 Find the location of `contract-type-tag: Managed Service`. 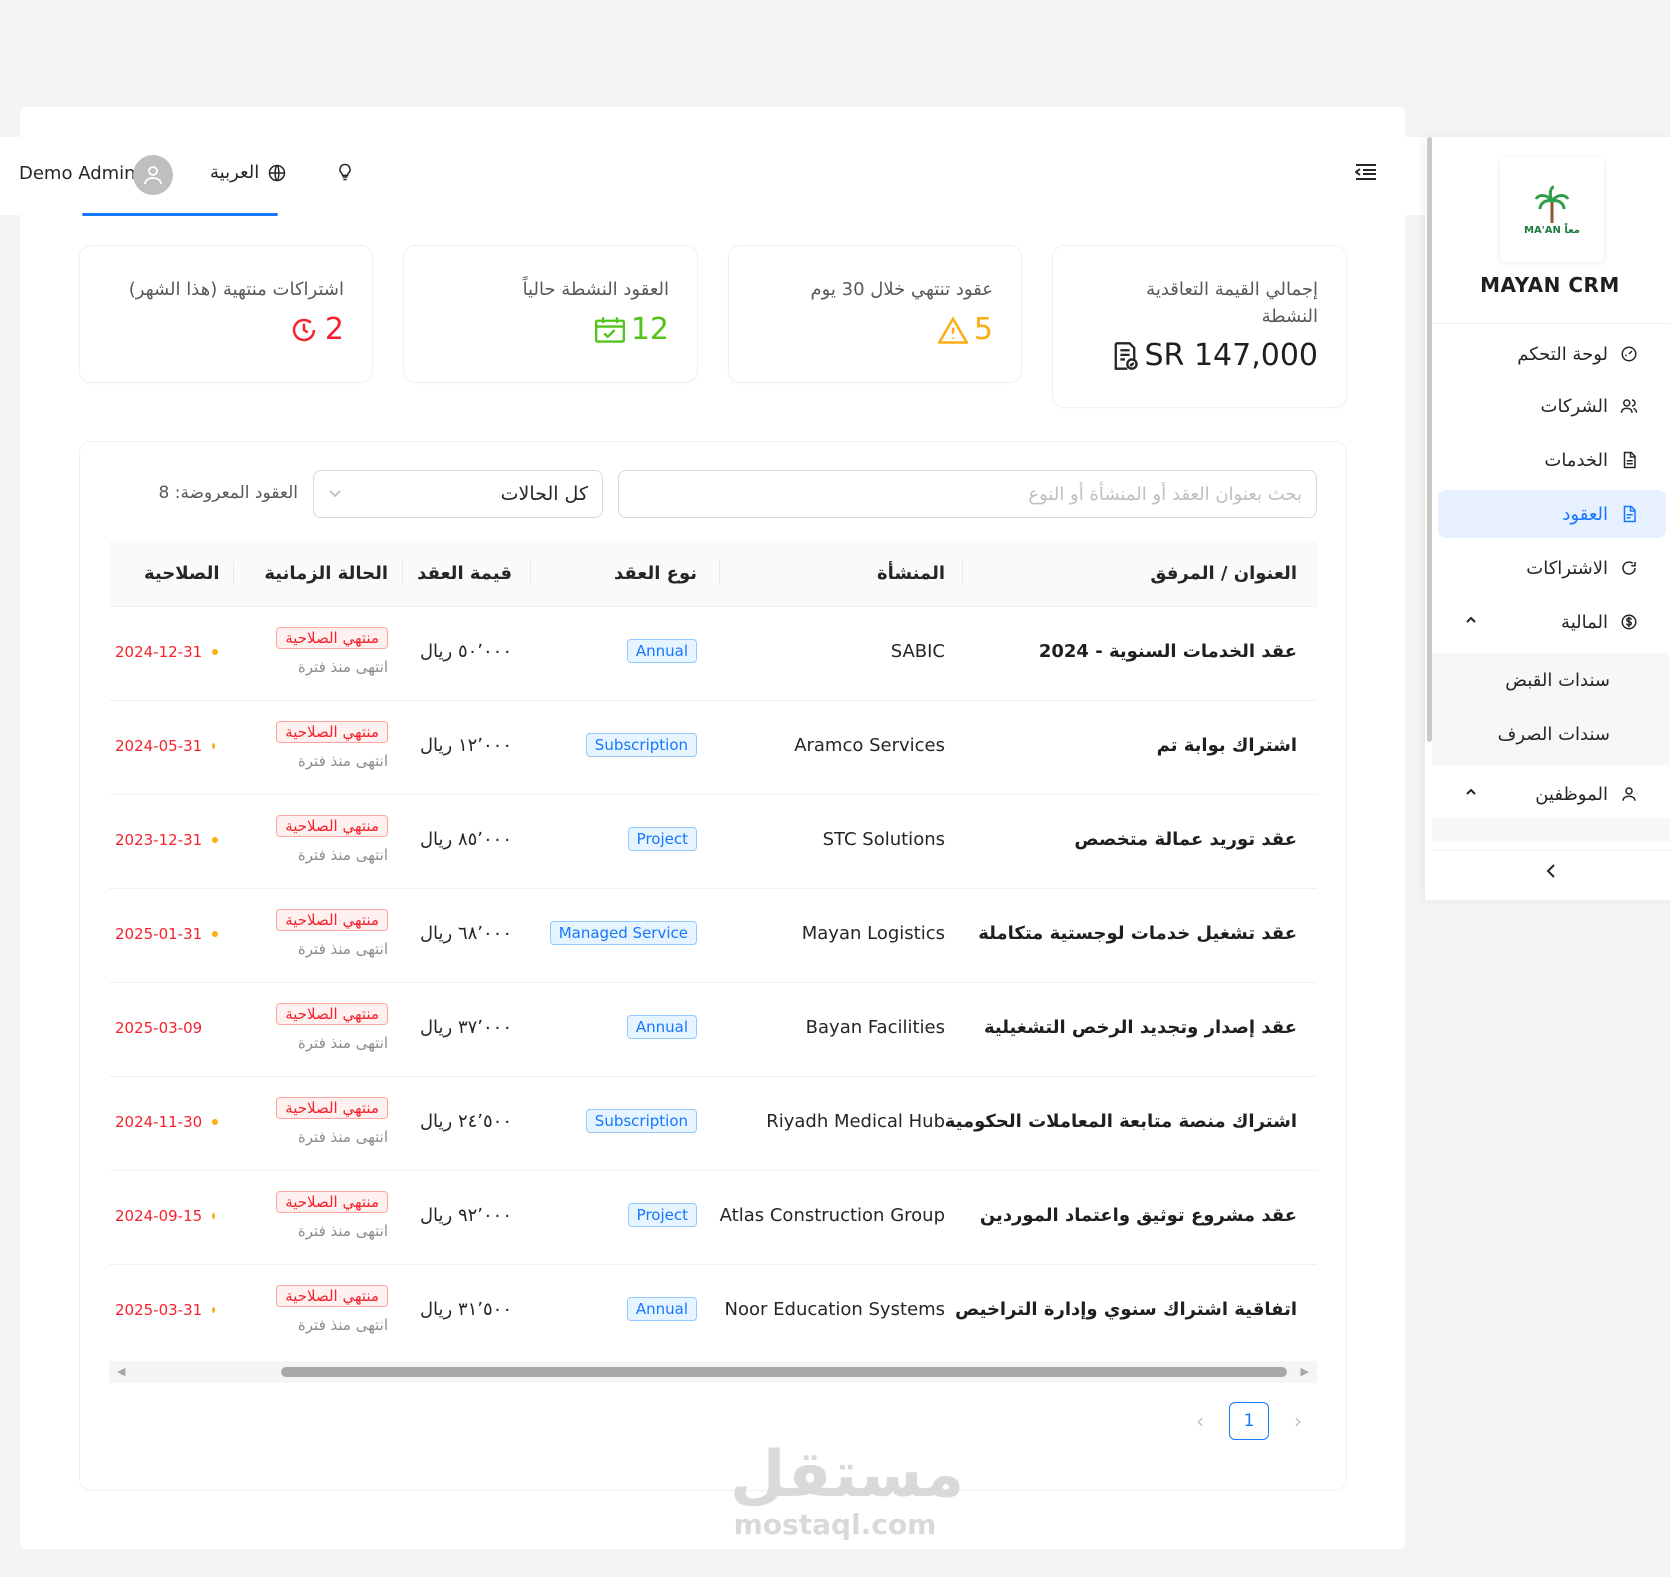

contract-type-tag: Managed Service is located at coordinates (623, 933).